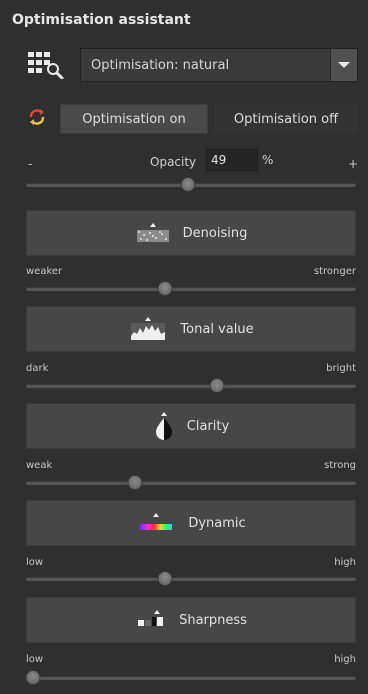  Describe the element at coordinates (215, 233) in the screenshot. I see `denoising-label: Denoising` at that location.